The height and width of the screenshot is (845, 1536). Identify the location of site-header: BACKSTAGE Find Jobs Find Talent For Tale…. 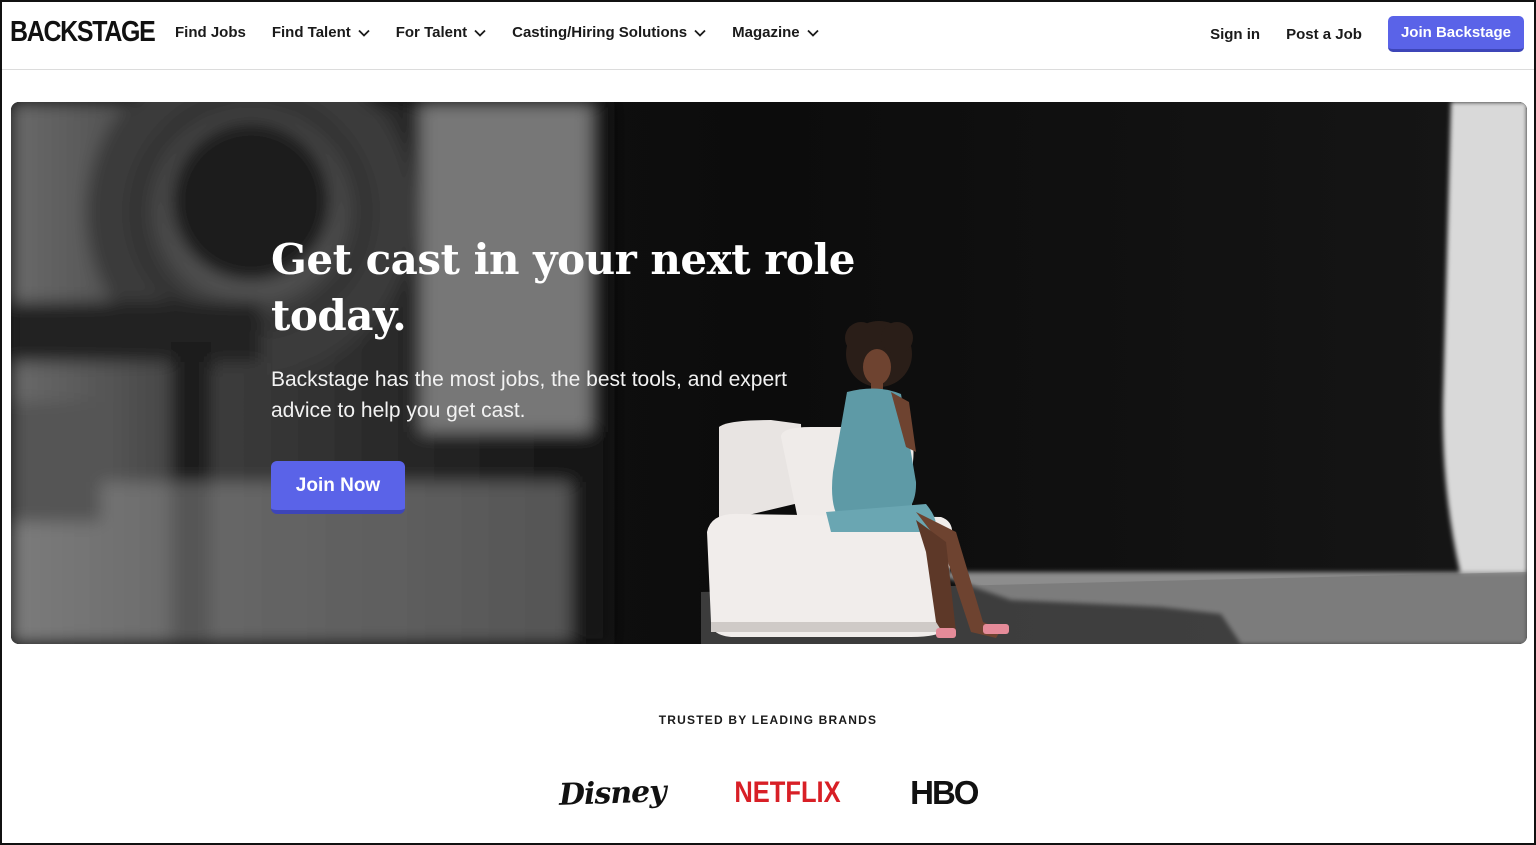
(768, 36).